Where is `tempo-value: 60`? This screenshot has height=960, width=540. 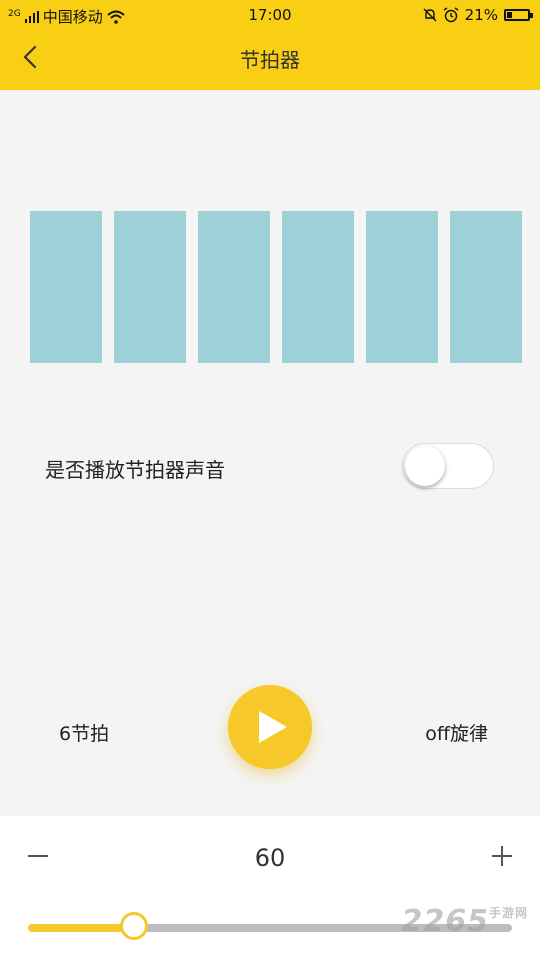
tempo-value: 60 is located at coordinates (270, 858).